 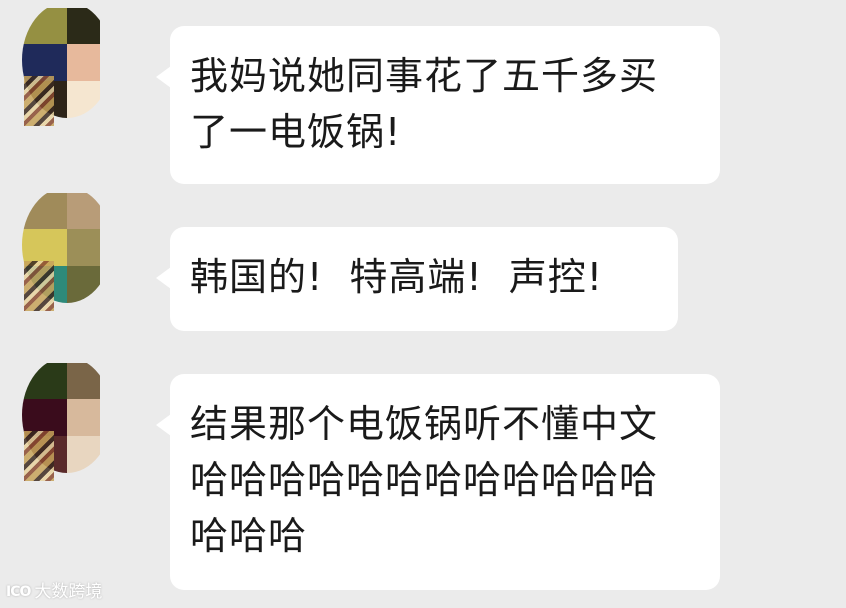 I want to click on watermark: ICO 大数跨境, so click(x=54, y=592).